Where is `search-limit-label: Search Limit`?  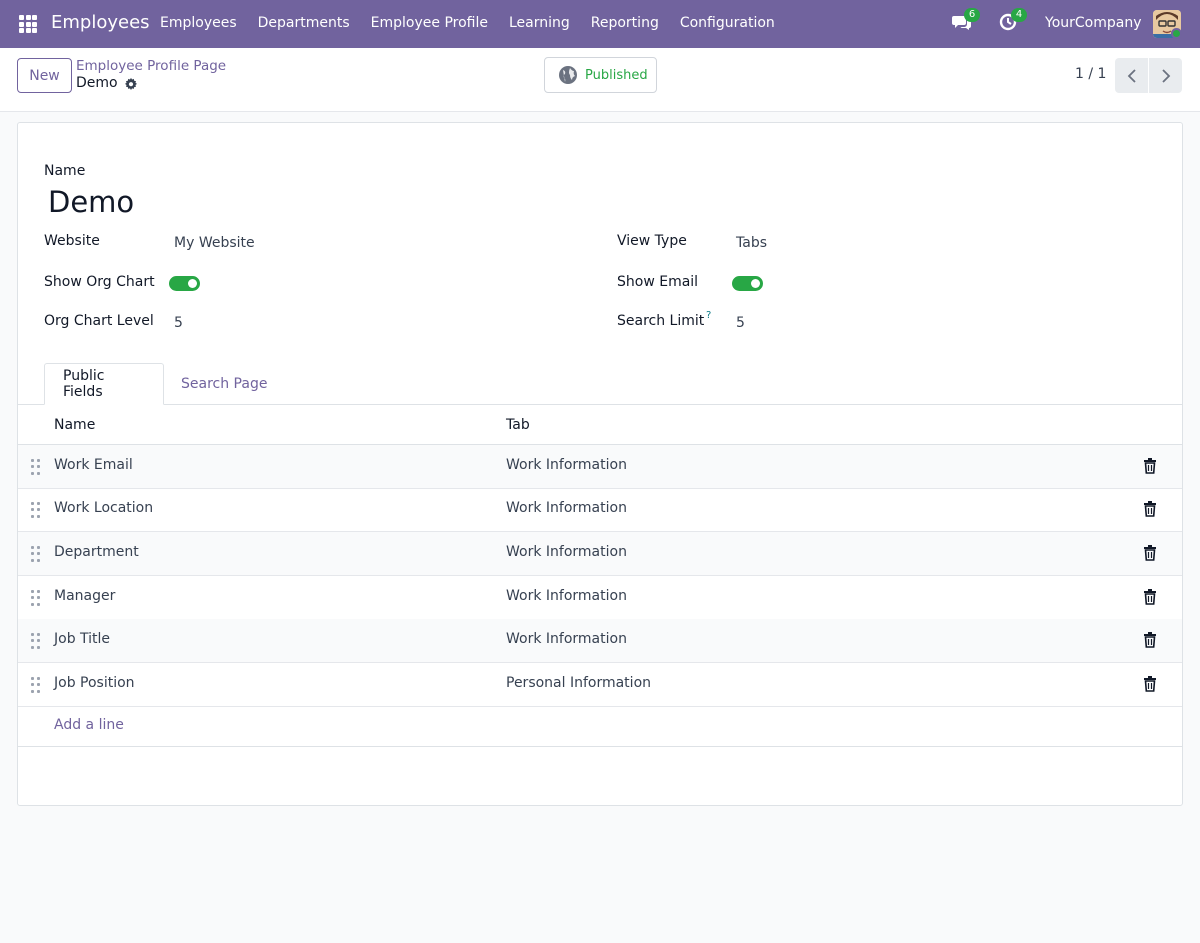
search-limit-label: Search Limit is located at coordinates (661, 321).